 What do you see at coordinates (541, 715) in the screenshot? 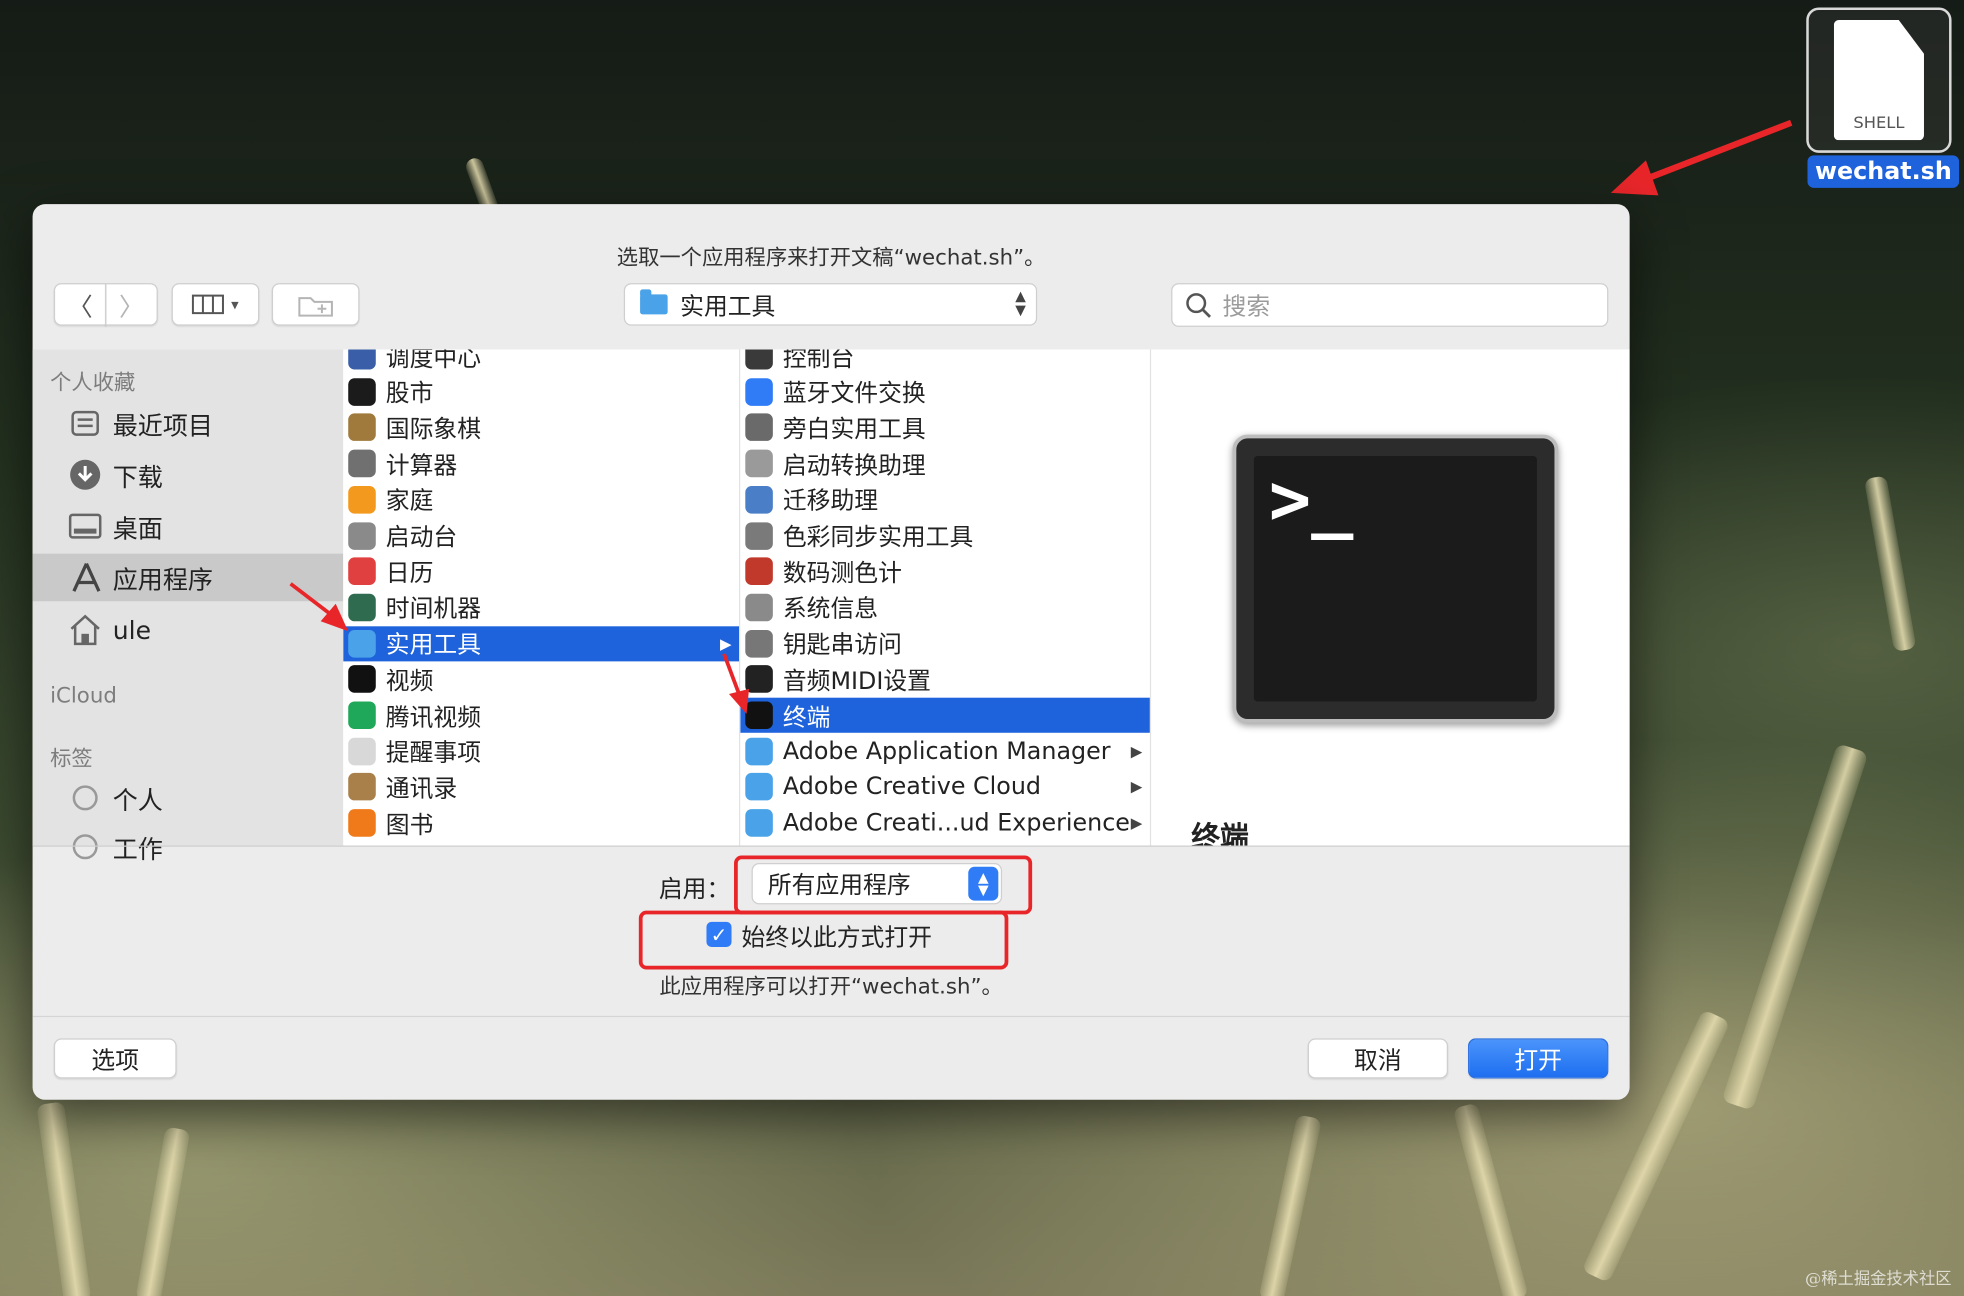
I see `list-item: 腾讯视频` at bounding box center [541, 715].